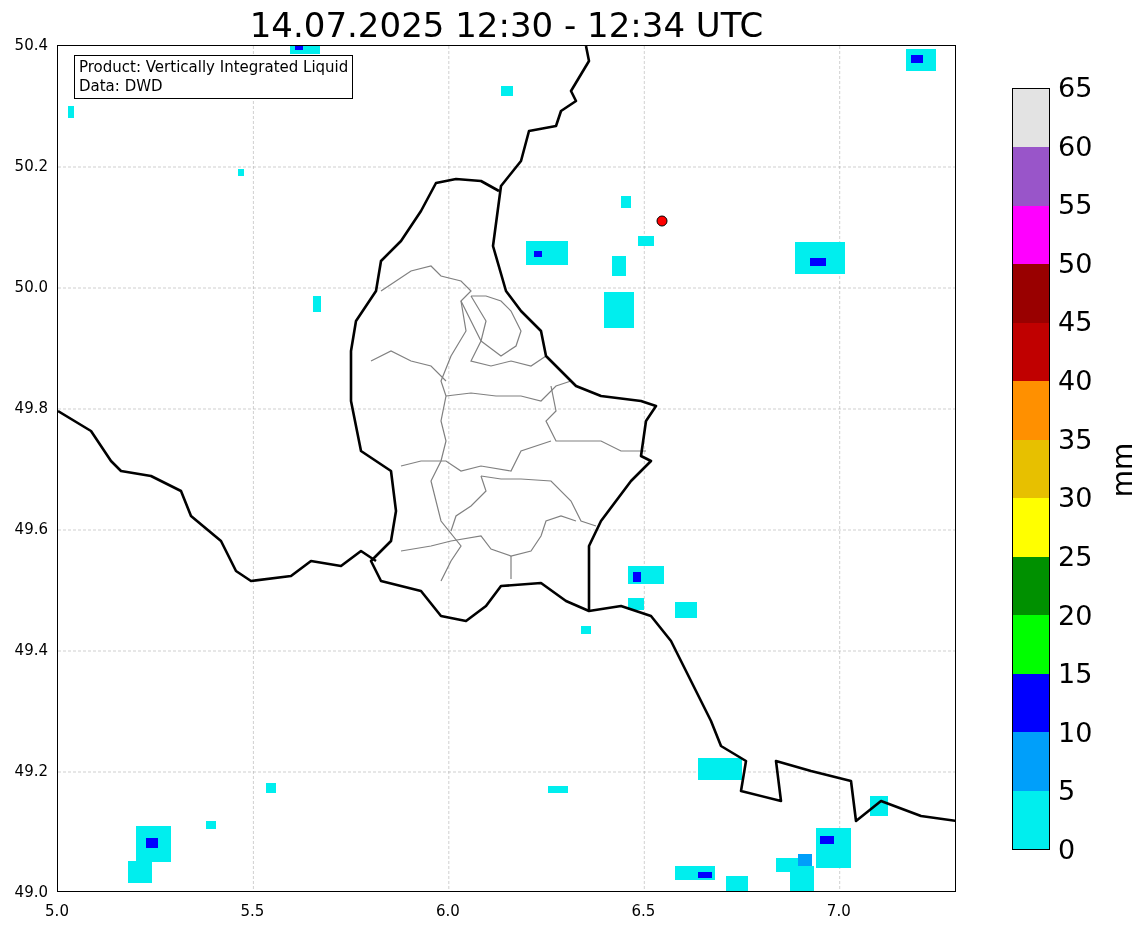  Describe the element at coordinates (31, 771) in the screenshot. I see `y-tick-label: 49.2` at that location.